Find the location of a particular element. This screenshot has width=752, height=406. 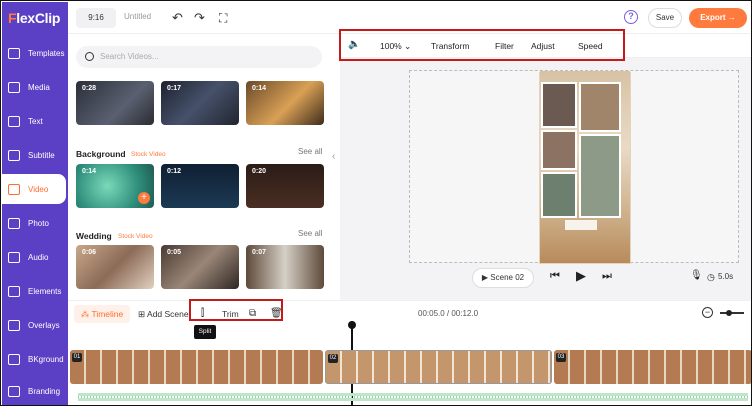

undo-icon: ↶ is located at coordinates (177, 18).